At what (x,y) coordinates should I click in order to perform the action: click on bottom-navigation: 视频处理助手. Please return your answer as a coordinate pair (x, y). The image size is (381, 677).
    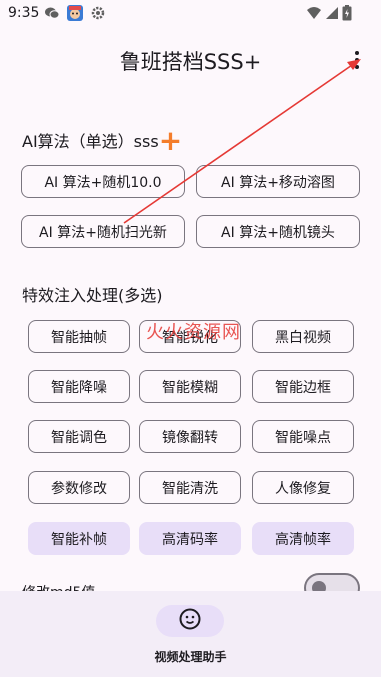
    Looking at the image, I should click on (190, 634).